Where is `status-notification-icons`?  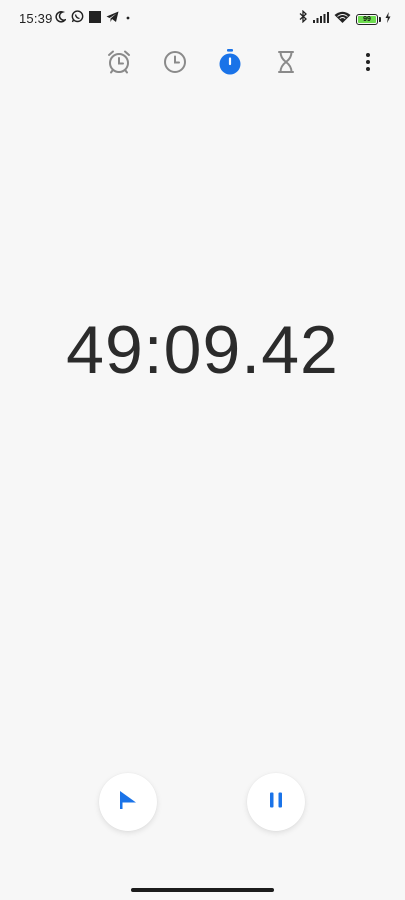 status-notification-icons is located at coordinates (93, 19).